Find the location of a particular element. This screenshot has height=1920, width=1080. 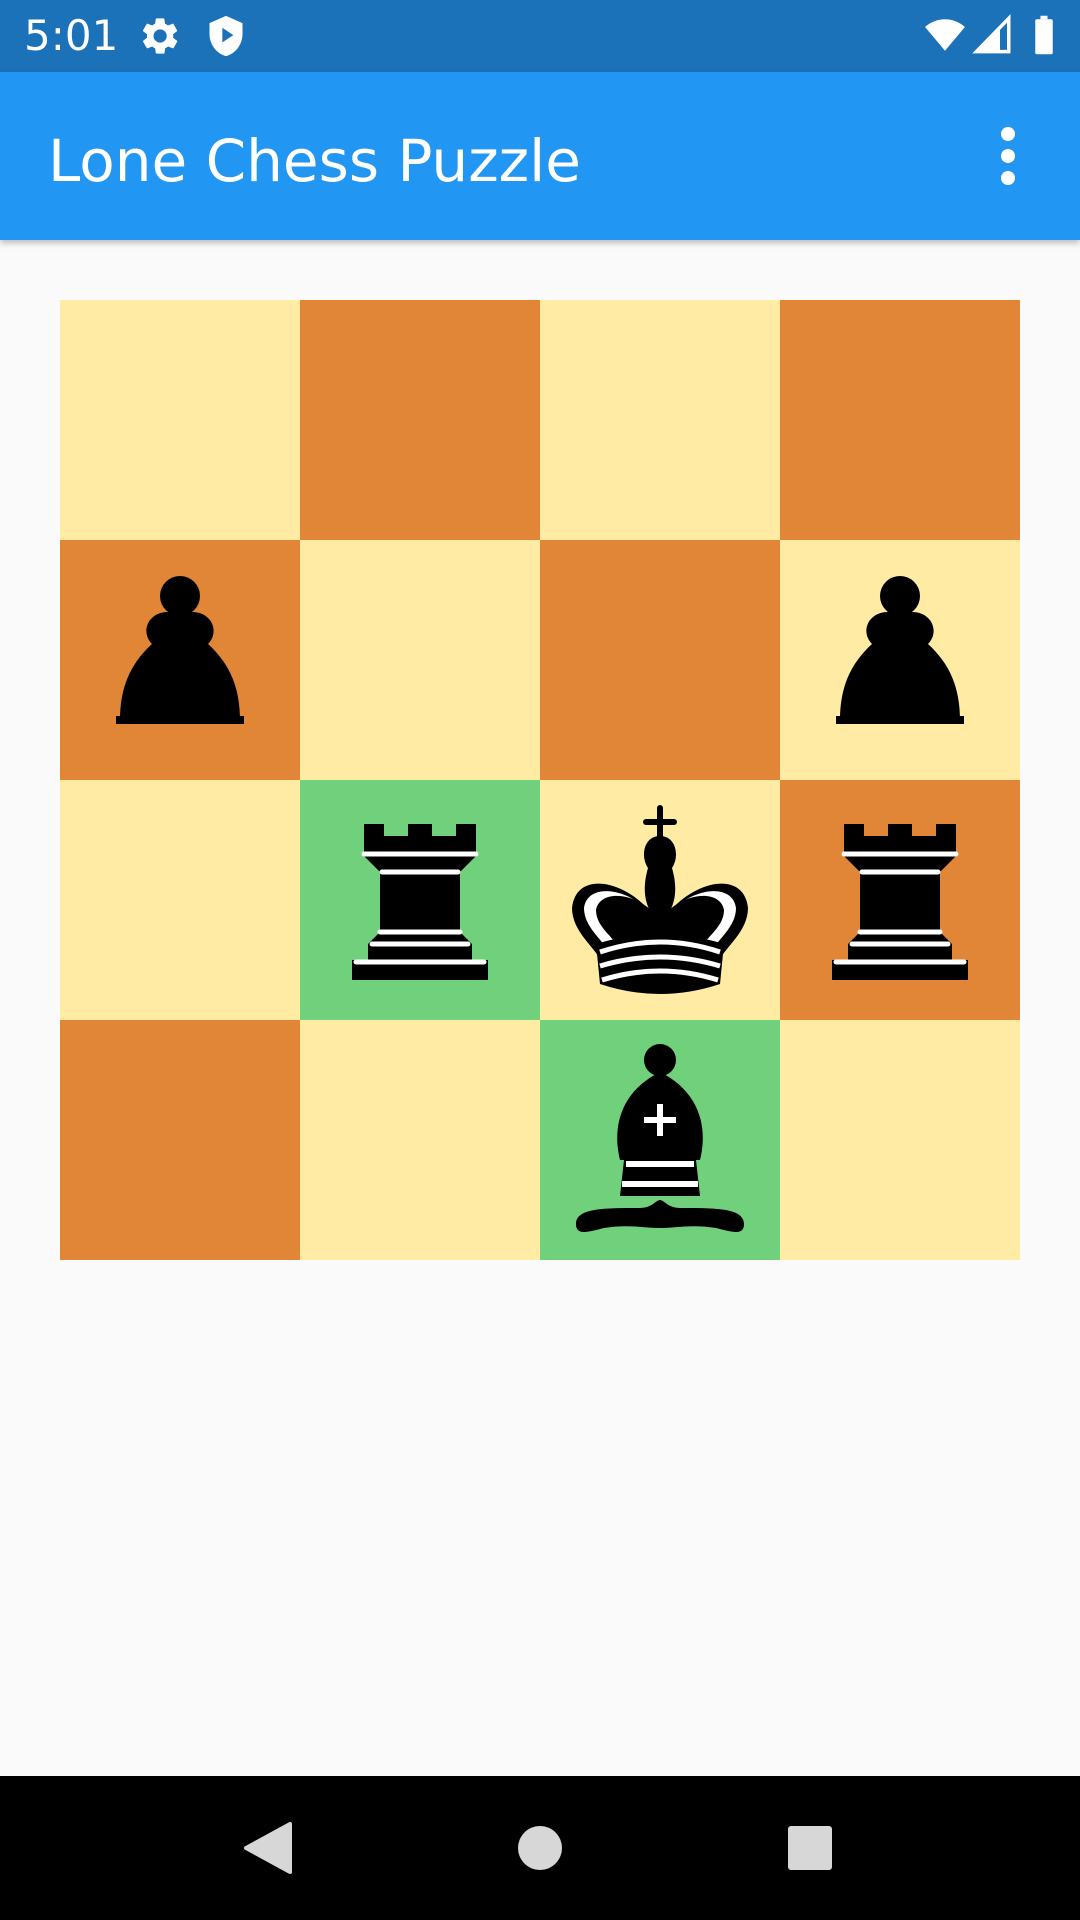

recents-button is located at coordinates (810, 1848).